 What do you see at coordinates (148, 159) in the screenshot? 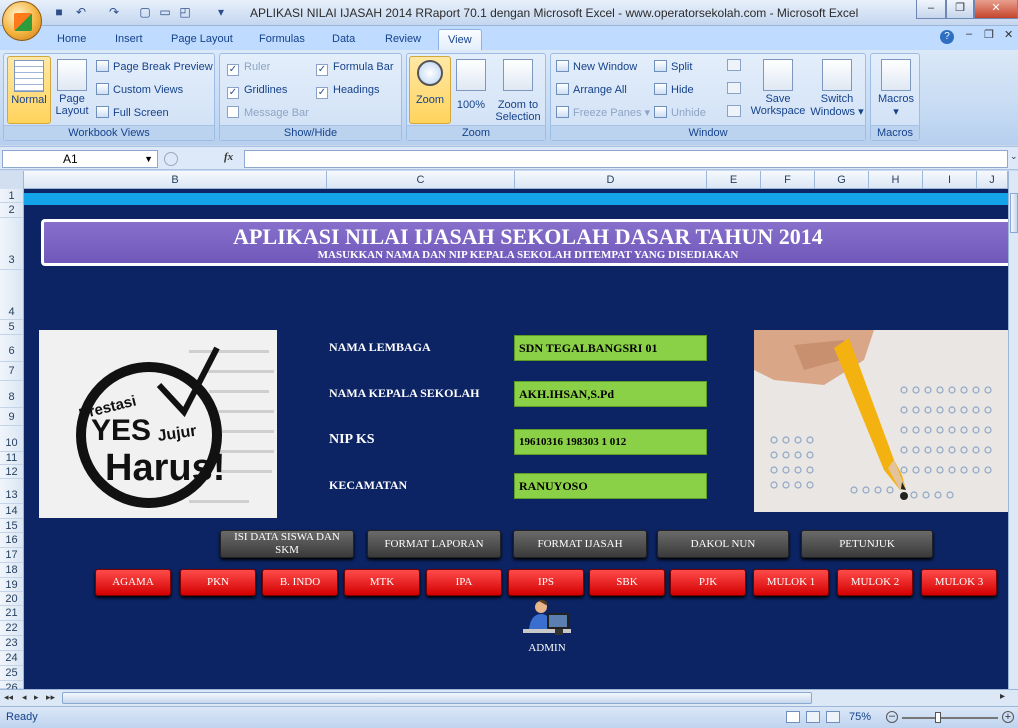
I see `dropdown-arrow-icon: ▼` at bounding box center [148, 159].